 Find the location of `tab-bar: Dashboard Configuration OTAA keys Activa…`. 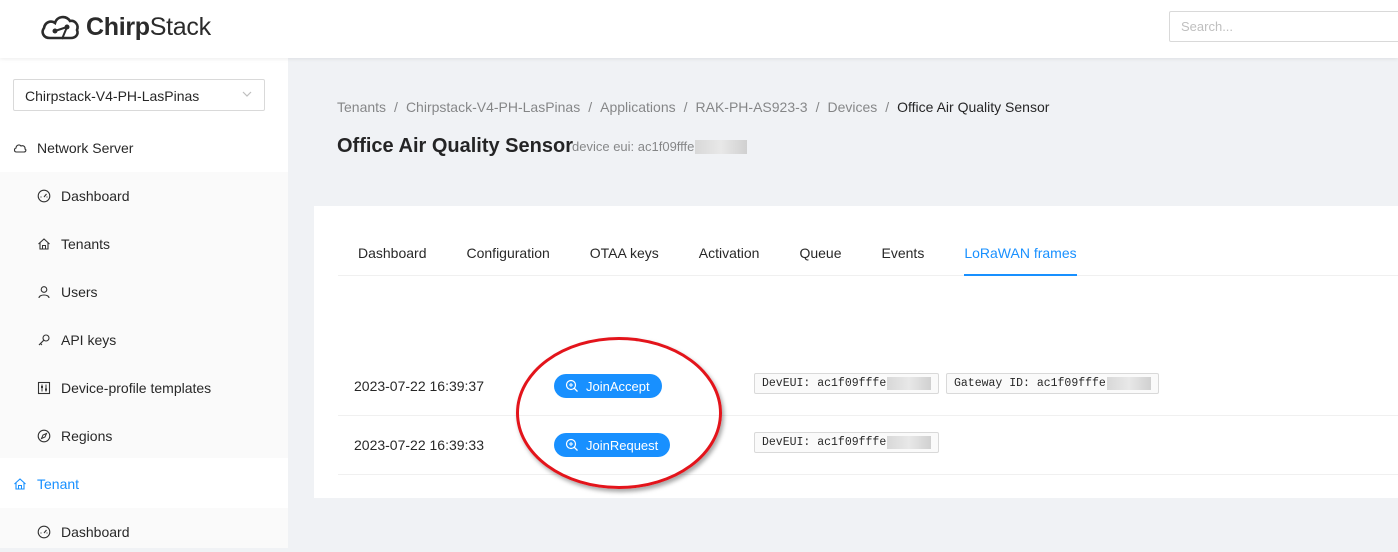

tab-bar: Dashboard Configuration OTAA keys Activa… is located at coordinates (868, 254).